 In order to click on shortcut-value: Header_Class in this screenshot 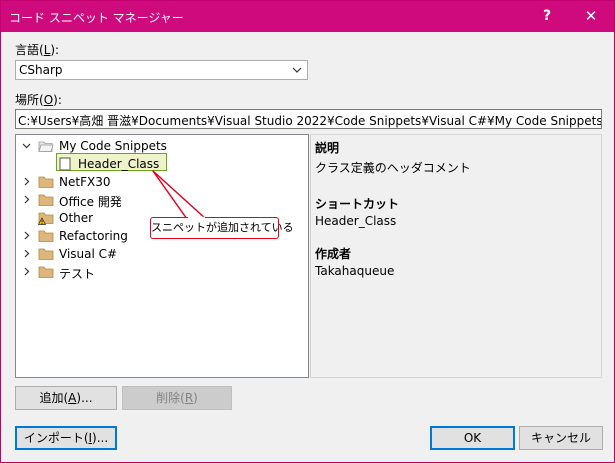, I will do `click(356, 221)`.